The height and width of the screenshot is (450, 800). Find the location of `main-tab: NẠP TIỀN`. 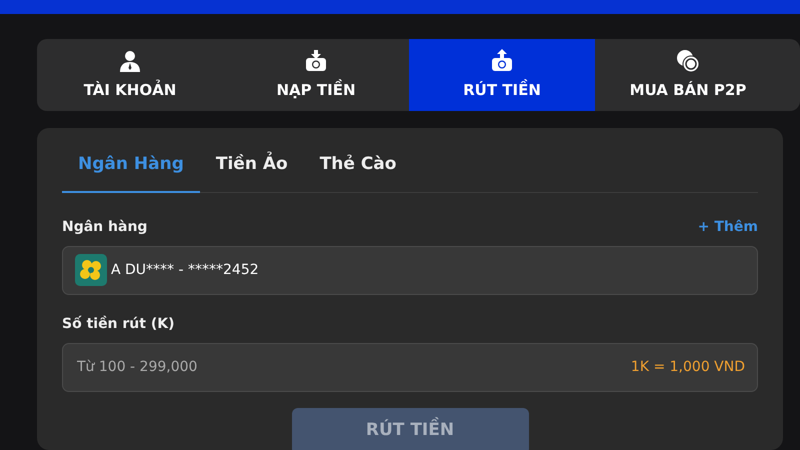

main-tab: NẠP TIỀN is located at coordinates (316, 75).